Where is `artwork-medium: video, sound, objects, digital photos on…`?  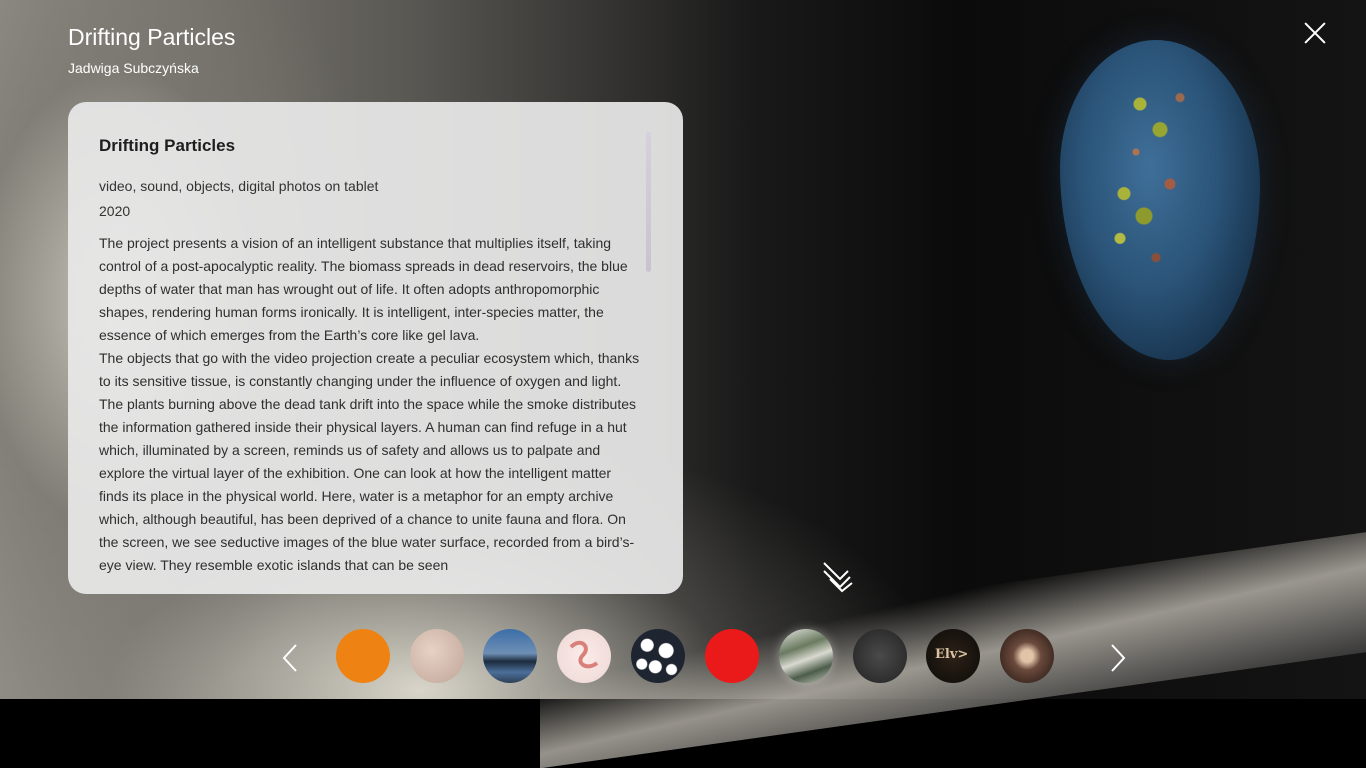
artwork-medium: video, sound, objects, digital photos on… is located at coordinates (239, 186).